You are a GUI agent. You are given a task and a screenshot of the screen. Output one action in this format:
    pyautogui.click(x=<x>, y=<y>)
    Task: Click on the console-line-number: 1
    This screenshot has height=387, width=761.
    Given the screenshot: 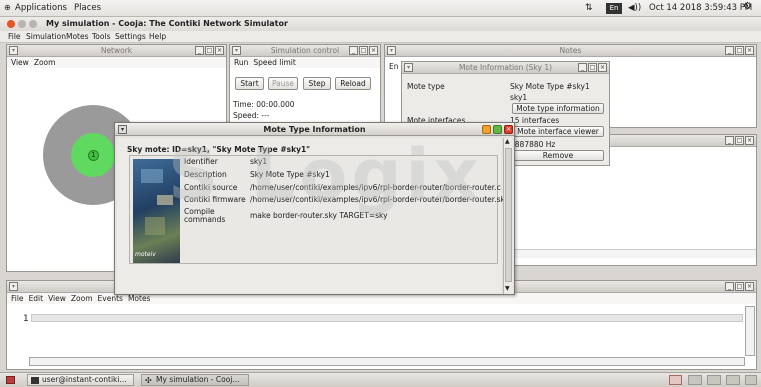 What is the action you would take?
    pyautogui.click(x=26, y=319)
    